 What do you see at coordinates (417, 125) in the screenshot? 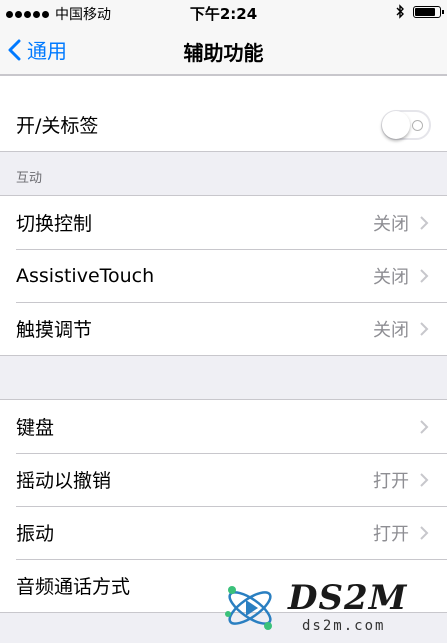
I see `off-label-icon` at bounding box center [417, 125].